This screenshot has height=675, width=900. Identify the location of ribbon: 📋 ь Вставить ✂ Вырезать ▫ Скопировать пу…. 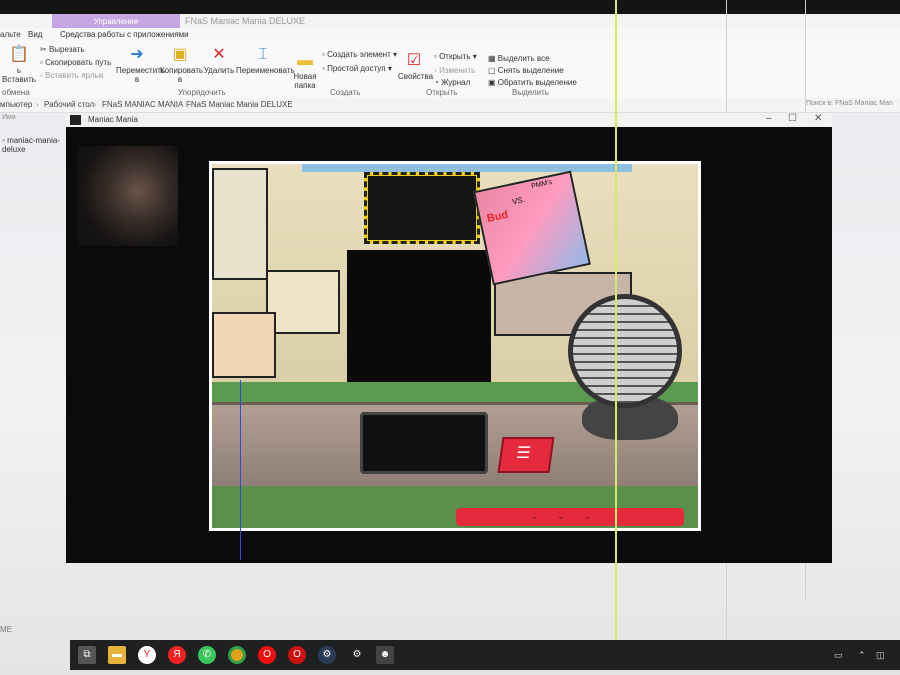
(450, 70).